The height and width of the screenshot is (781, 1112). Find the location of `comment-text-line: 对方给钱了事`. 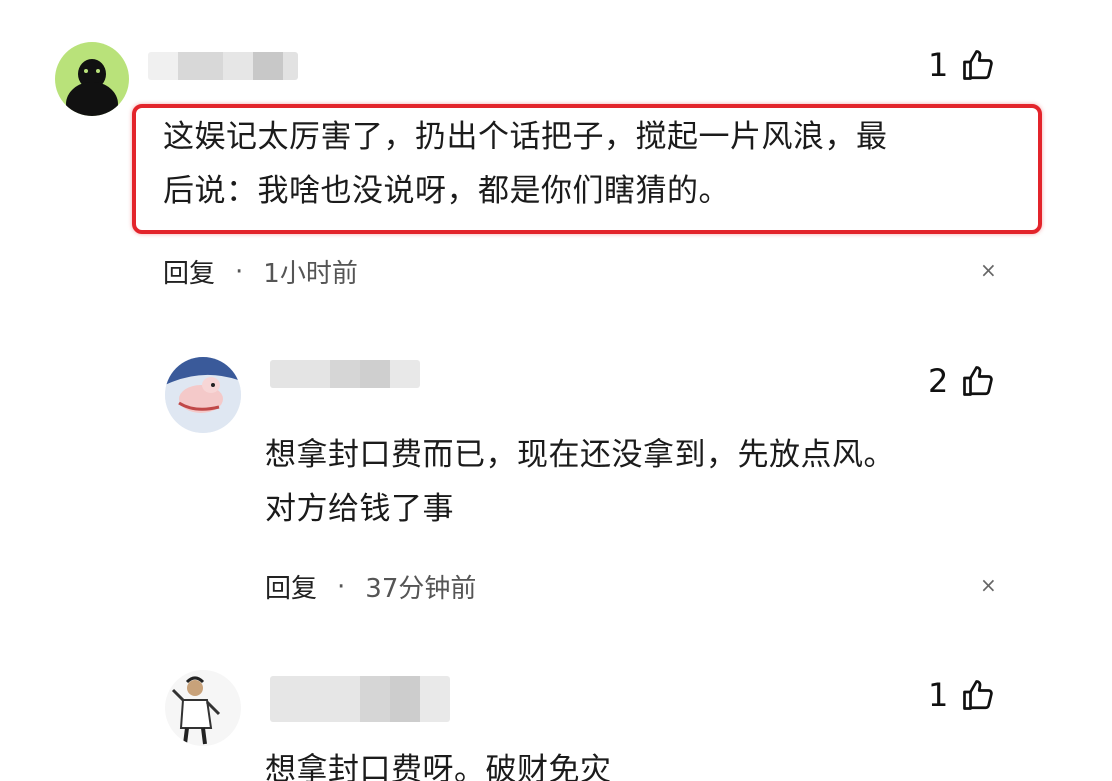

comment-text-line: 对方给钱了事 is located at coordinates (359, 509).